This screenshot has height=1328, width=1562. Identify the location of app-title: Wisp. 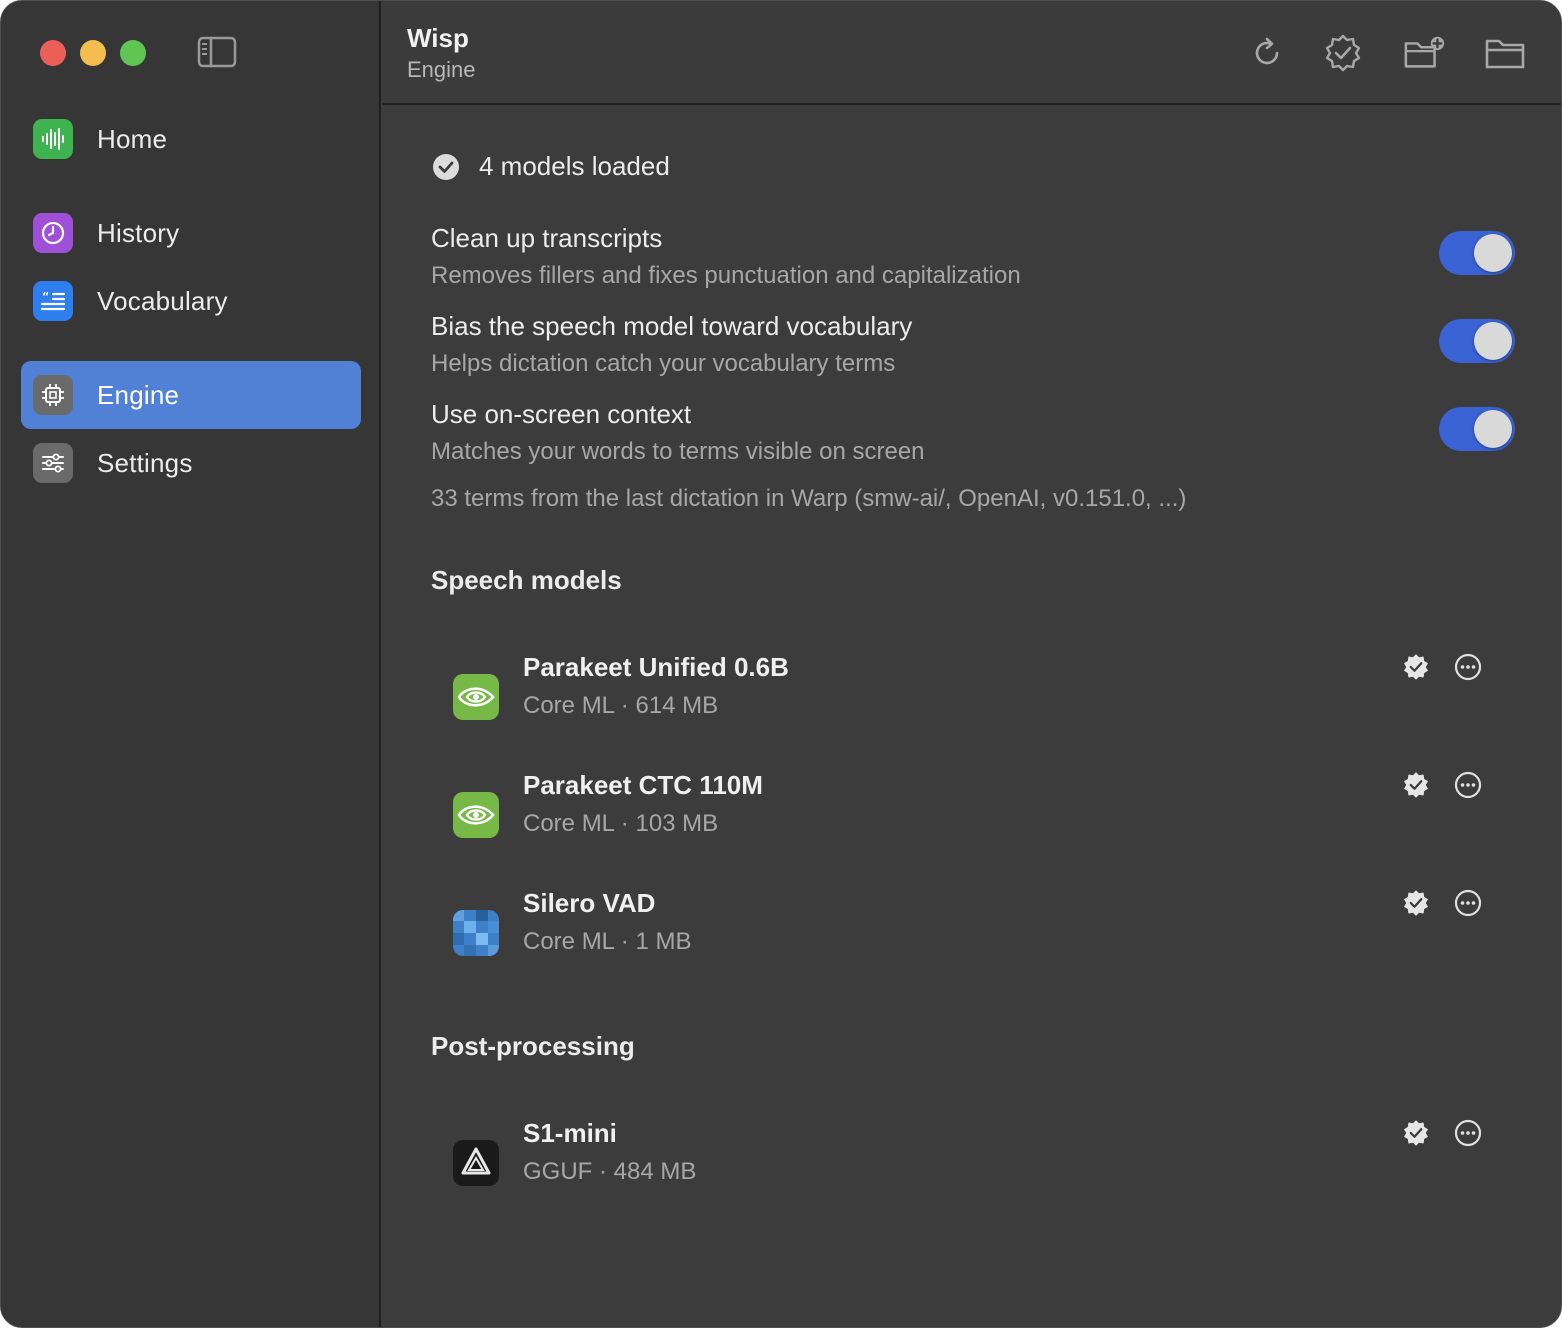
(438, 38).